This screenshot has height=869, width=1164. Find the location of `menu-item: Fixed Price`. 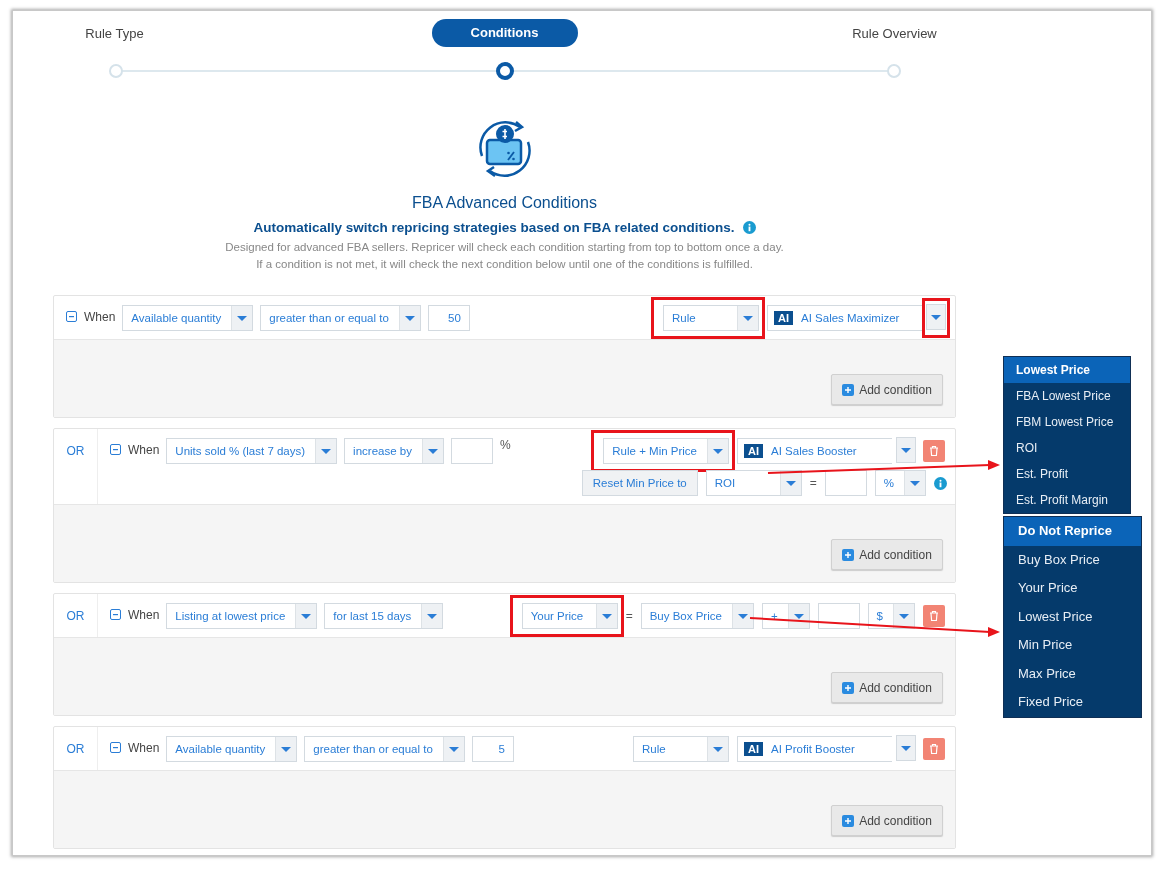

menu-item: Fixed Price is located at coordinates (1072, 702).